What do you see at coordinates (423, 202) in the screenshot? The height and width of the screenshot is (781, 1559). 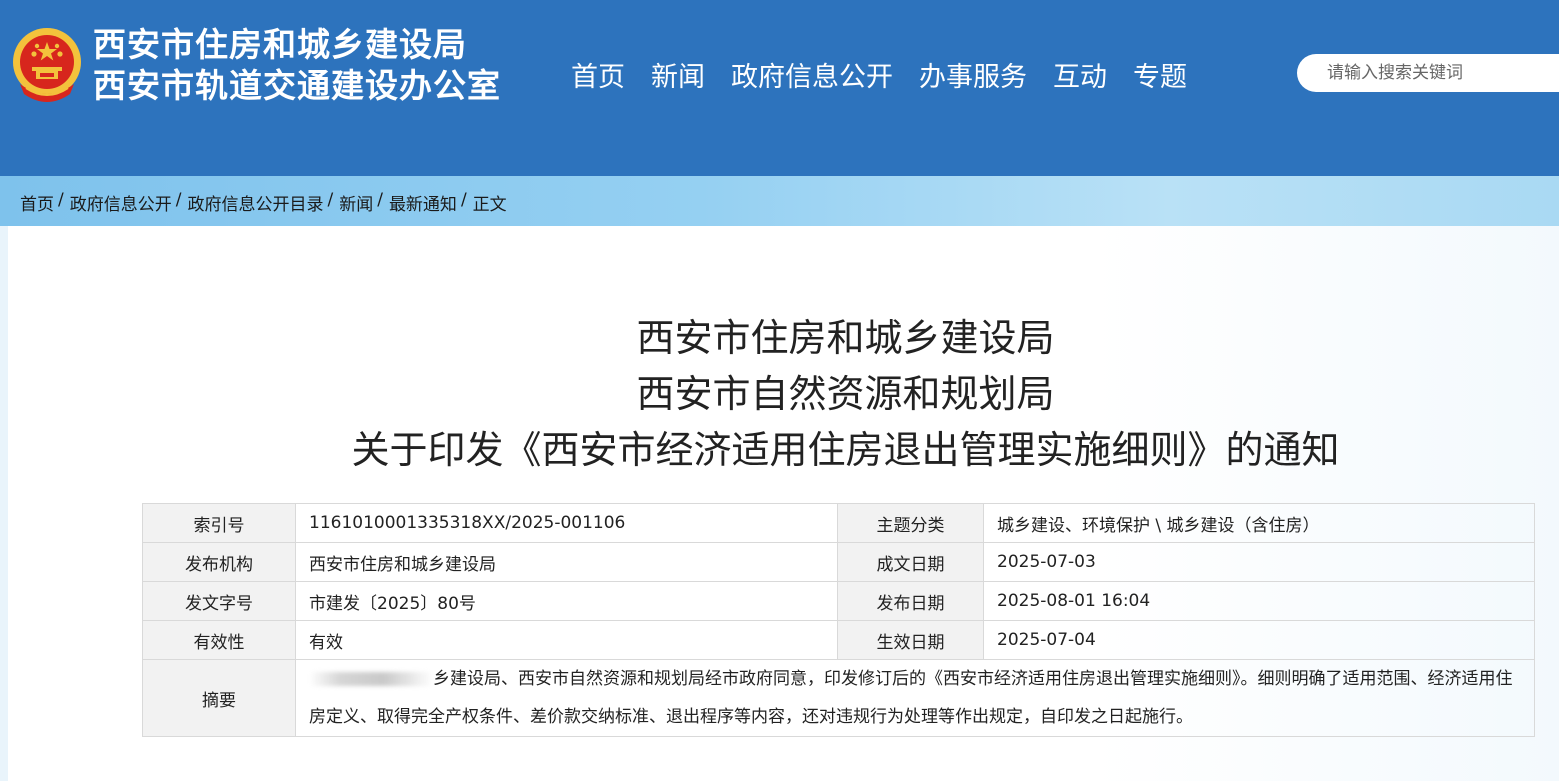 I see `breadcrumb-latest-notice: 最新通知` at bounding box center [423, 202].